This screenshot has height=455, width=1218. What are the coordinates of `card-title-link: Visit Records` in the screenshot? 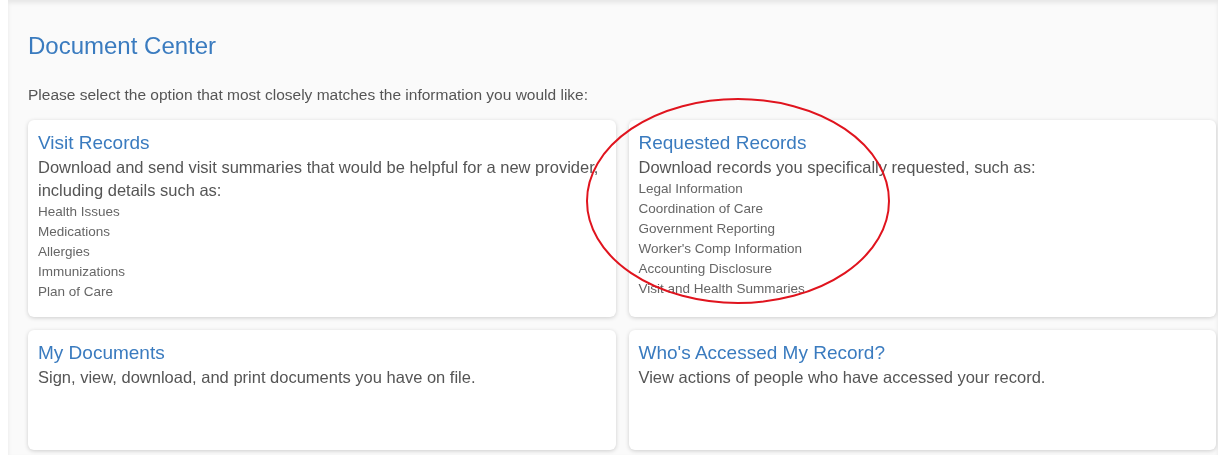 It's located at (94, 143).